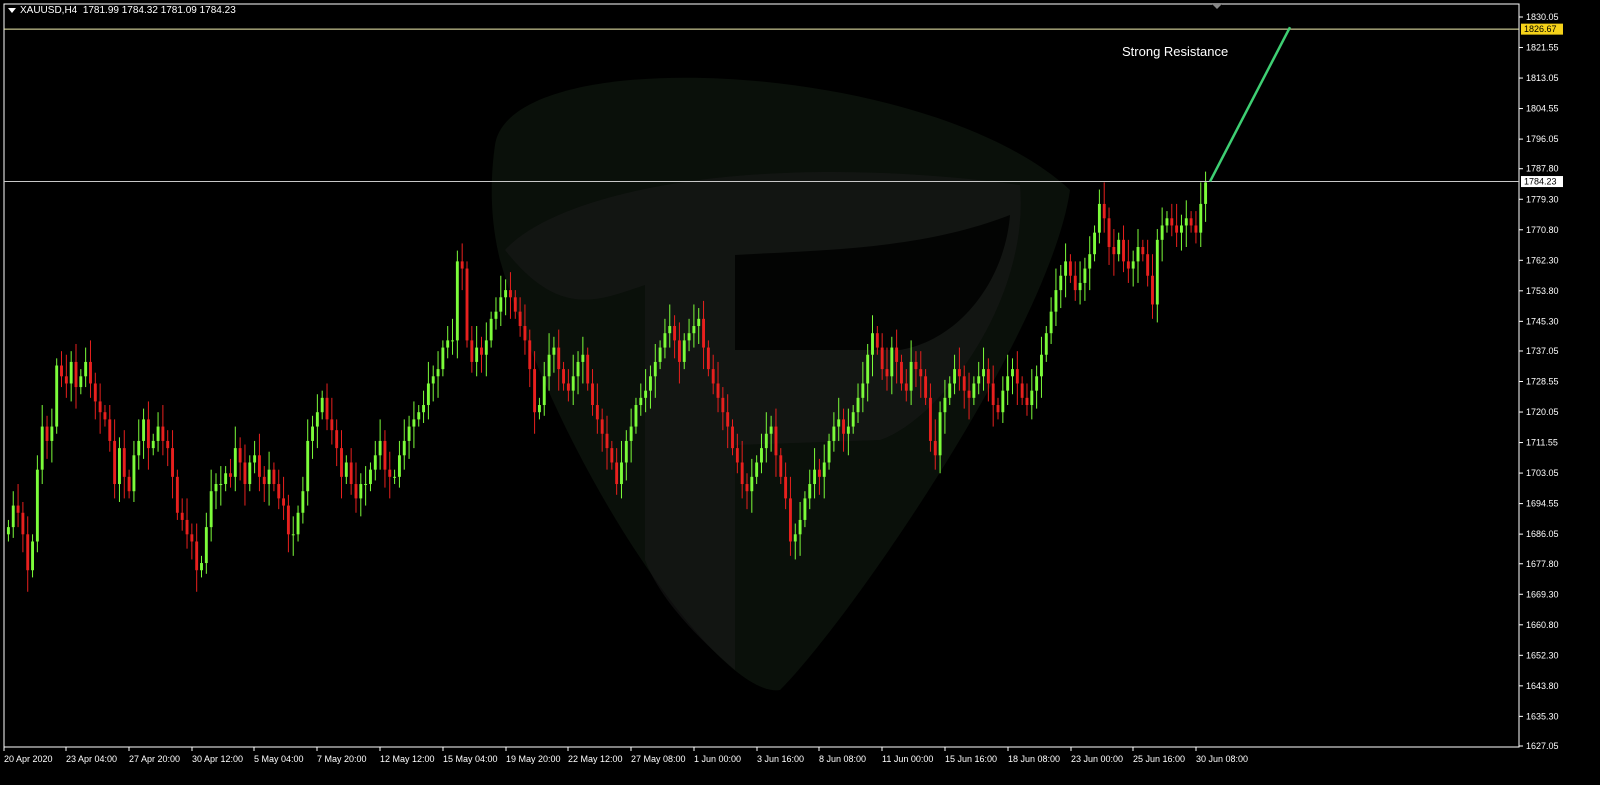 The width and height of the screenshot is (1600, 785). What do you see at coordinates (1542, 534) in the screenshot?
I see `y-tick-label: 1686.05` at bounding box center [1542, 534].